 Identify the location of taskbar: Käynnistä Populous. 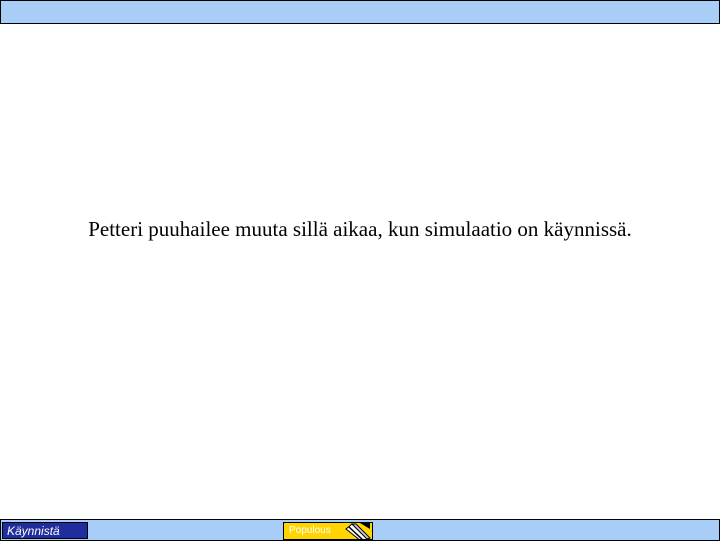
(360, 530).